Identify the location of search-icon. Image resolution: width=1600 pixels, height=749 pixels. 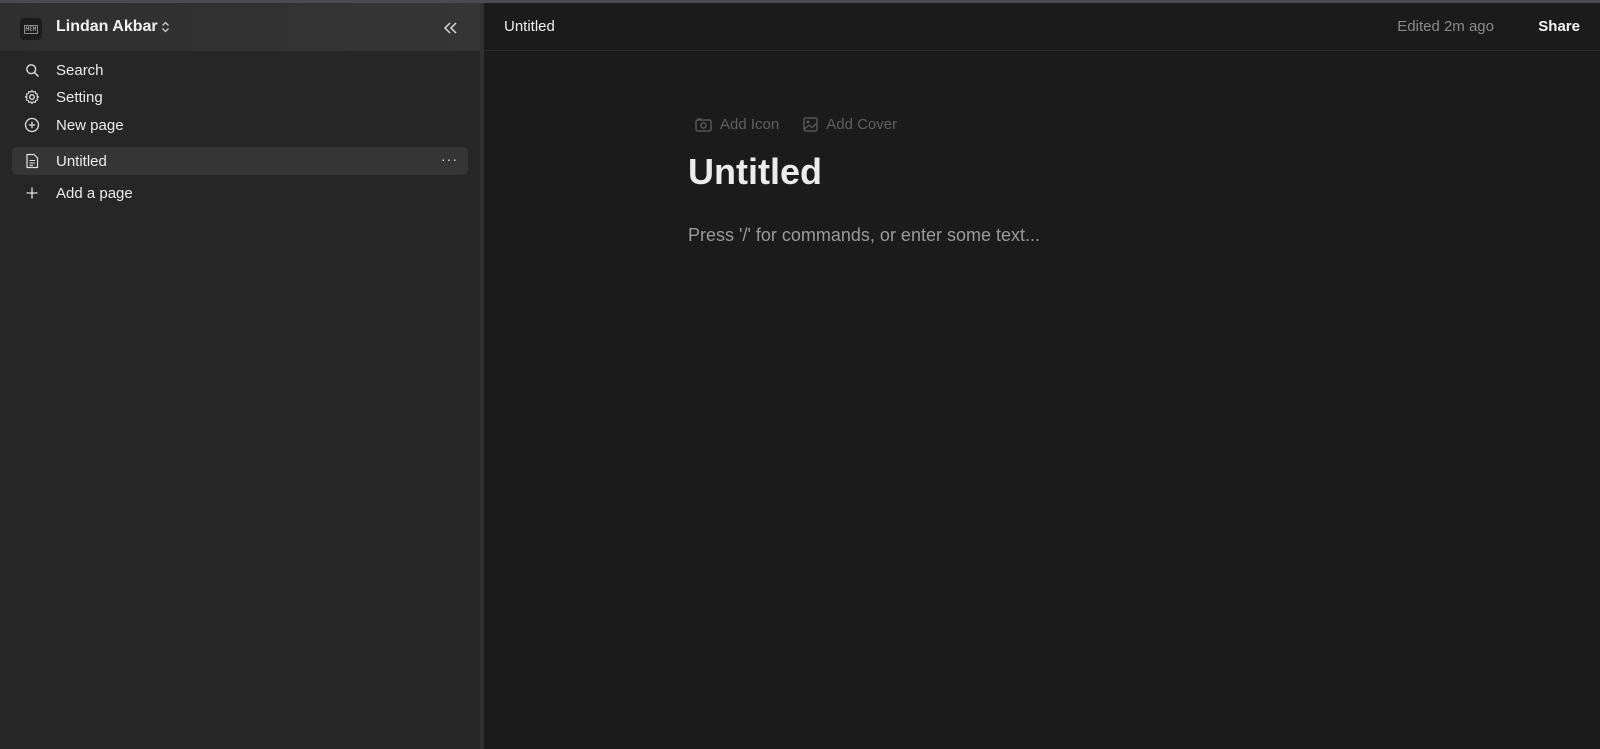
(32, 70).